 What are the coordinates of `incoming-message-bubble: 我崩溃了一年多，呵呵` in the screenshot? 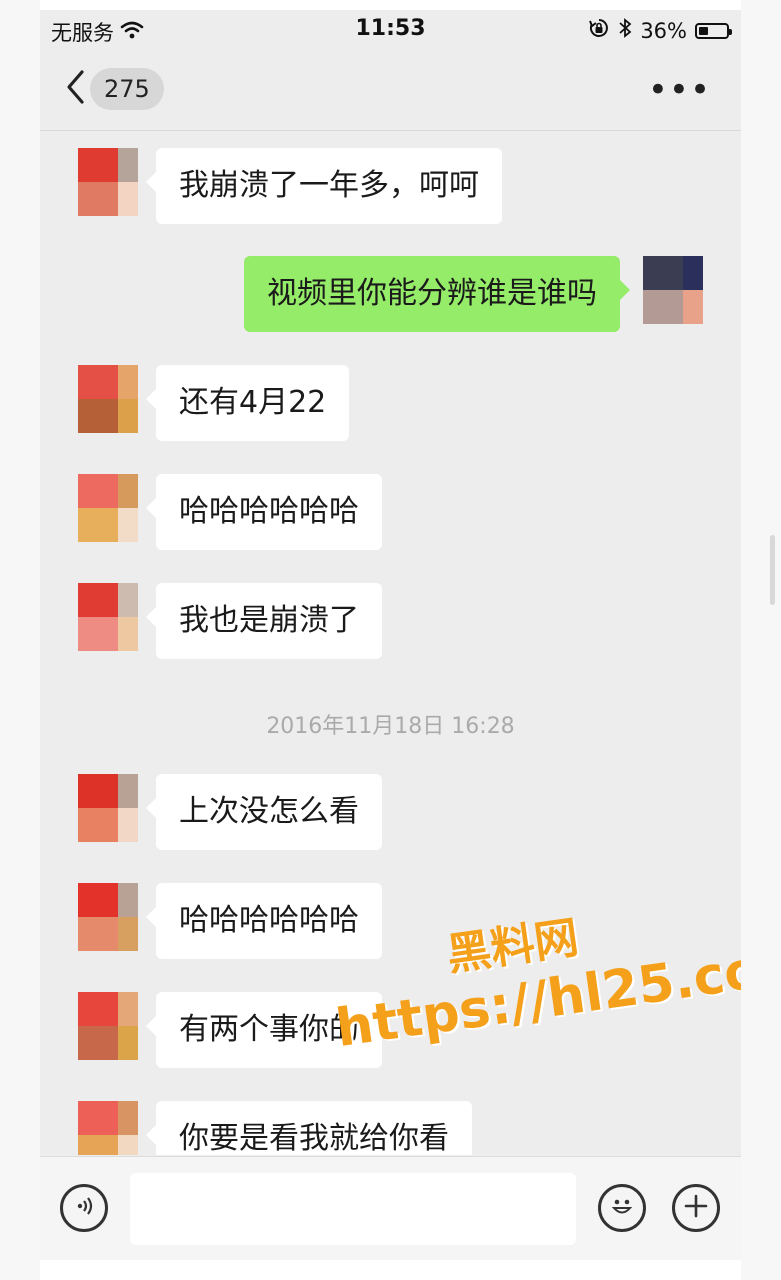 It's located at (324, 186).